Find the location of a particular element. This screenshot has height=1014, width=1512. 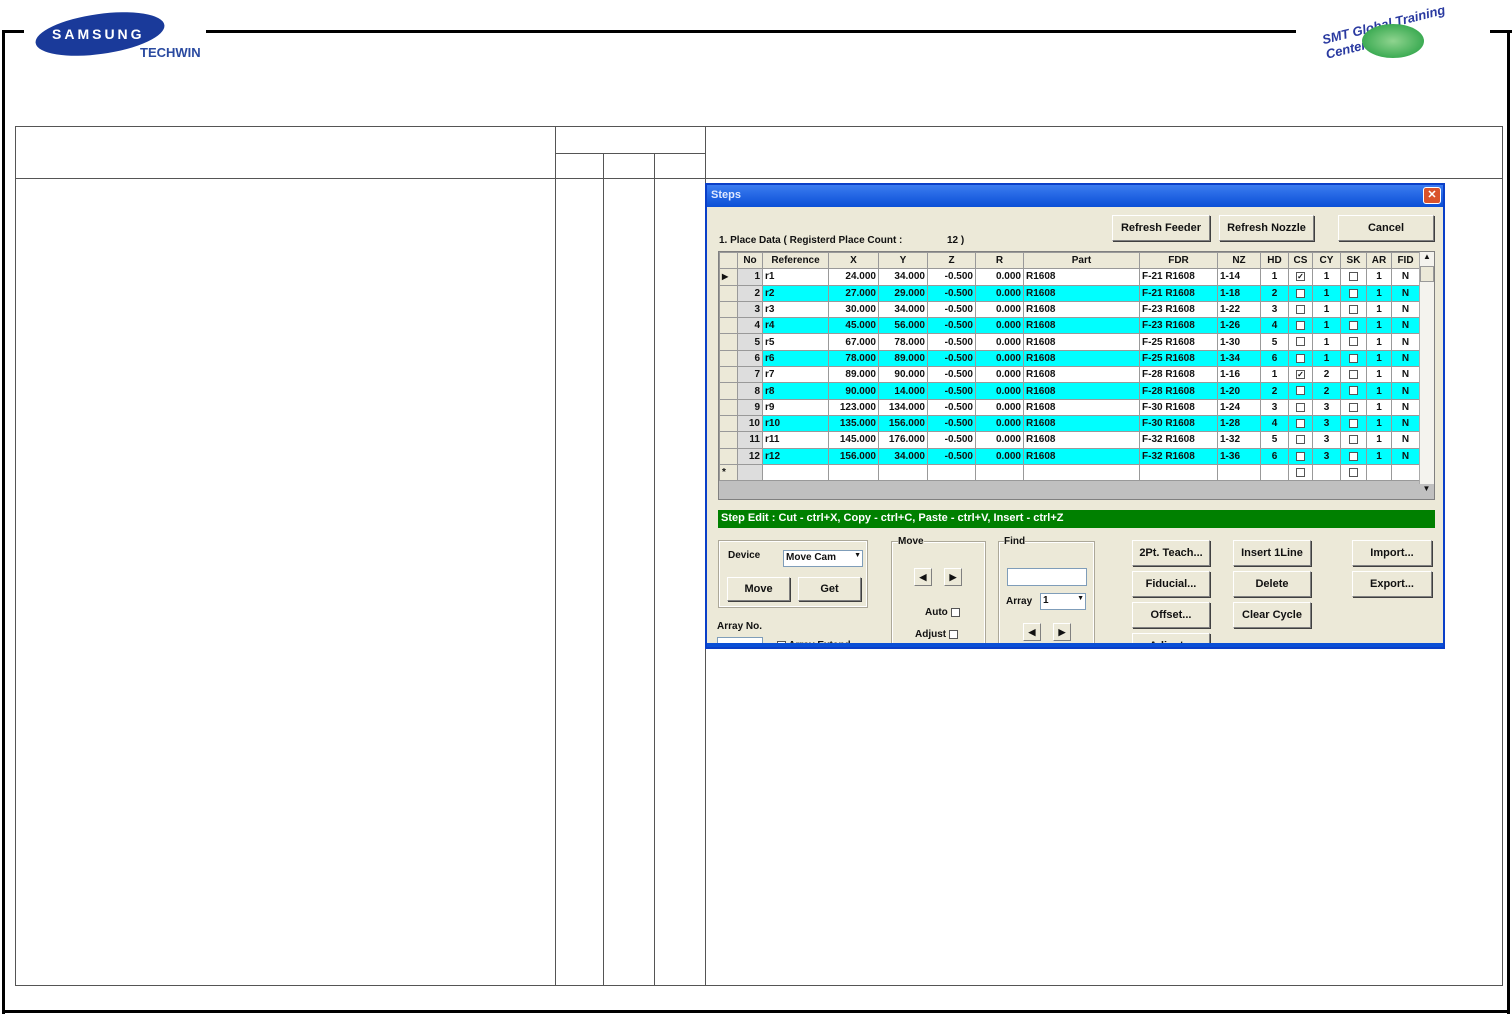

cell-nz: 1-14 is located at coordinates (1239, 277).